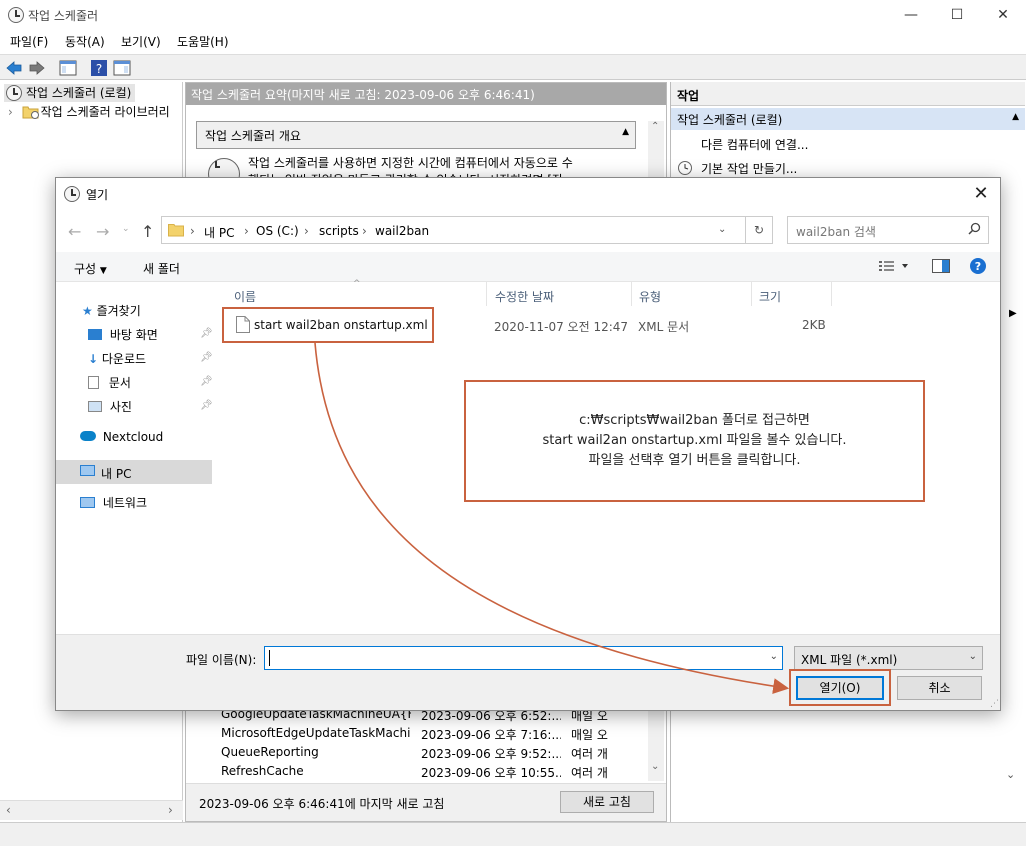 This screenshot has width=1026, height=846. I want to click on annotation-line2: start wail2an onstartup.xml 파일을 볼수 있습니다., so click(694, 440).